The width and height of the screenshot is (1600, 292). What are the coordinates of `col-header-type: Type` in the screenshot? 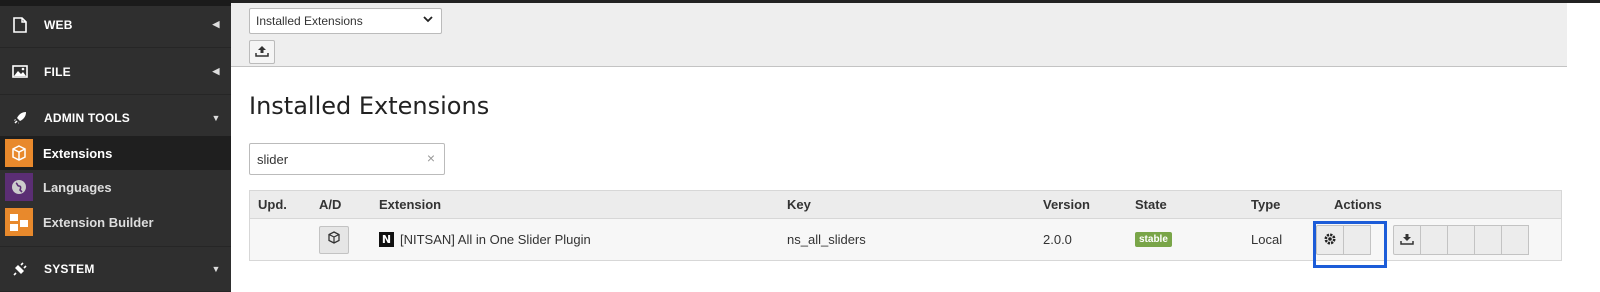 It's located at (1266, 204).